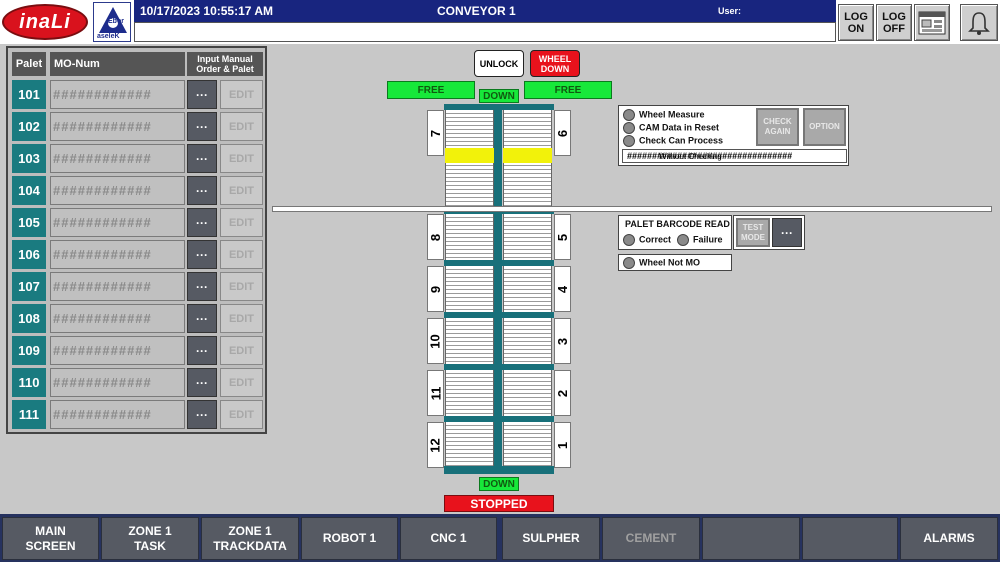 The width and height of the screenshot is (1000, 562). What do you see at coordinates (562, 133) in the screenshot?
I see `position-number: 6` at bounding box center [562, 133].